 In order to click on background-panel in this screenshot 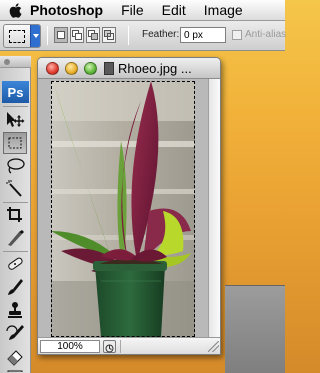, I will do `click(255, 329)`.